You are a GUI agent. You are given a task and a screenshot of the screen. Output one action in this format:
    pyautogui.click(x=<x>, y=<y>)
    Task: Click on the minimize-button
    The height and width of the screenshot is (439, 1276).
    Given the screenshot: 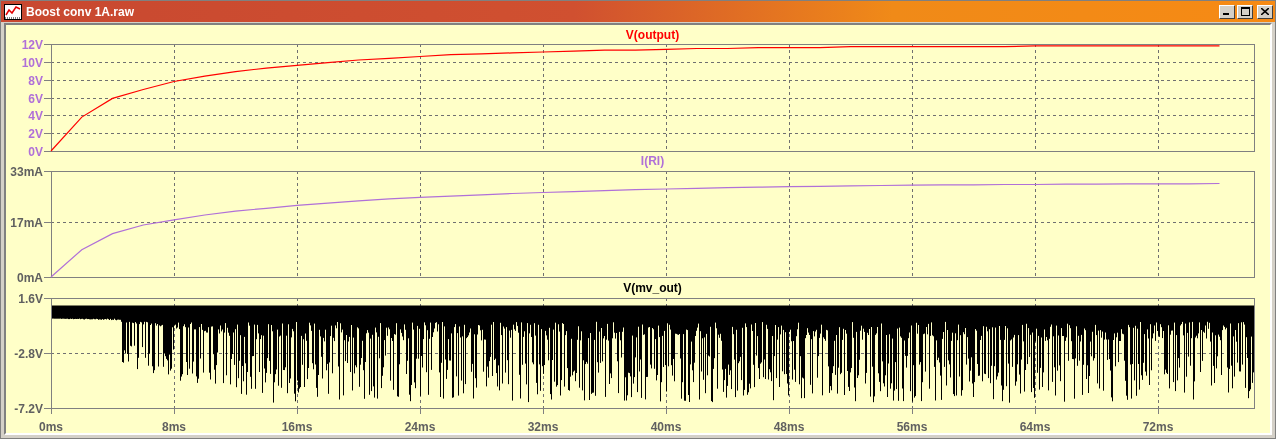 What is the action you would take?
    pyautogui.click(x=1227, y=11)
    